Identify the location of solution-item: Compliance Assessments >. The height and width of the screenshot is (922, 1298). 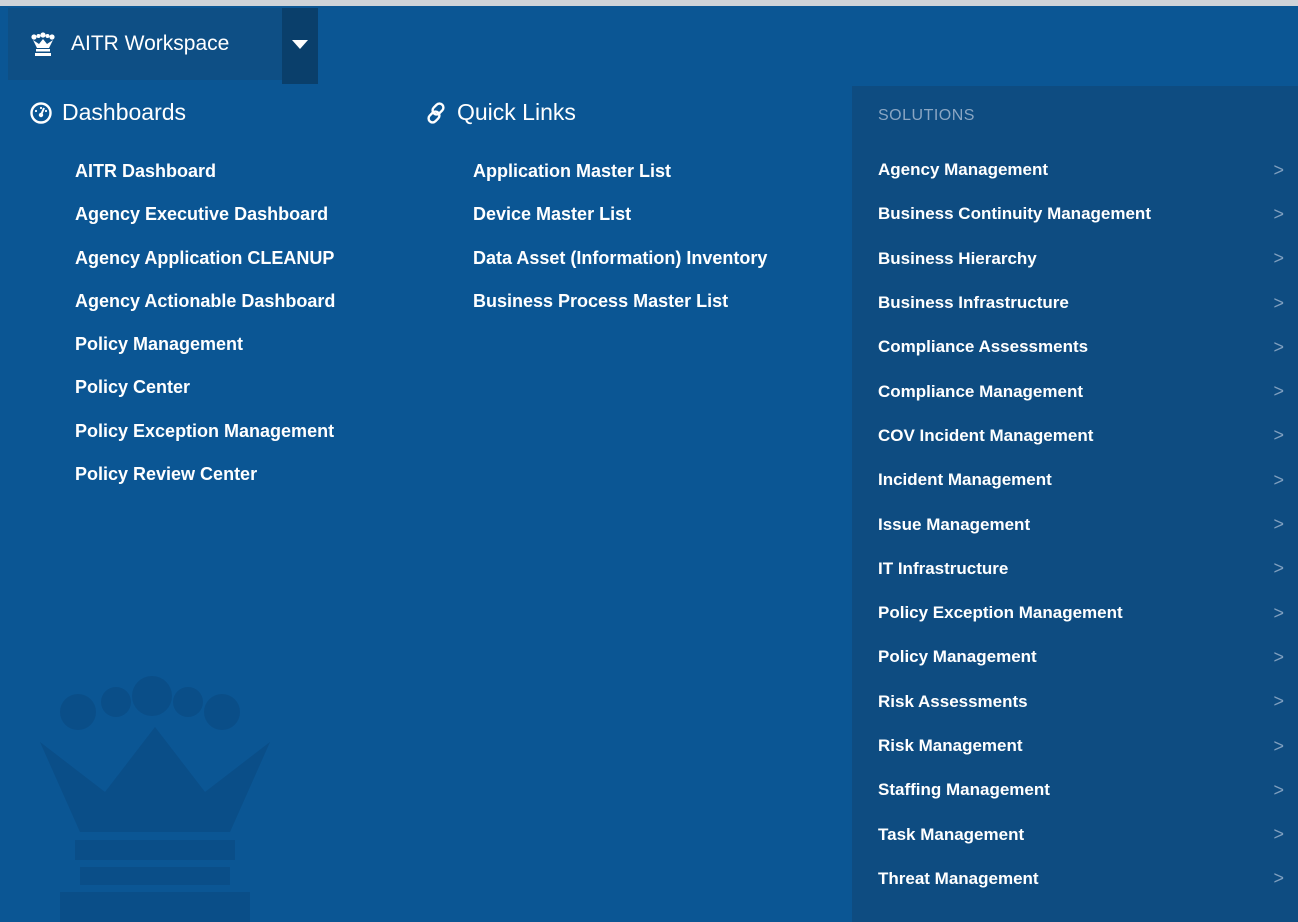
(1082, 347).